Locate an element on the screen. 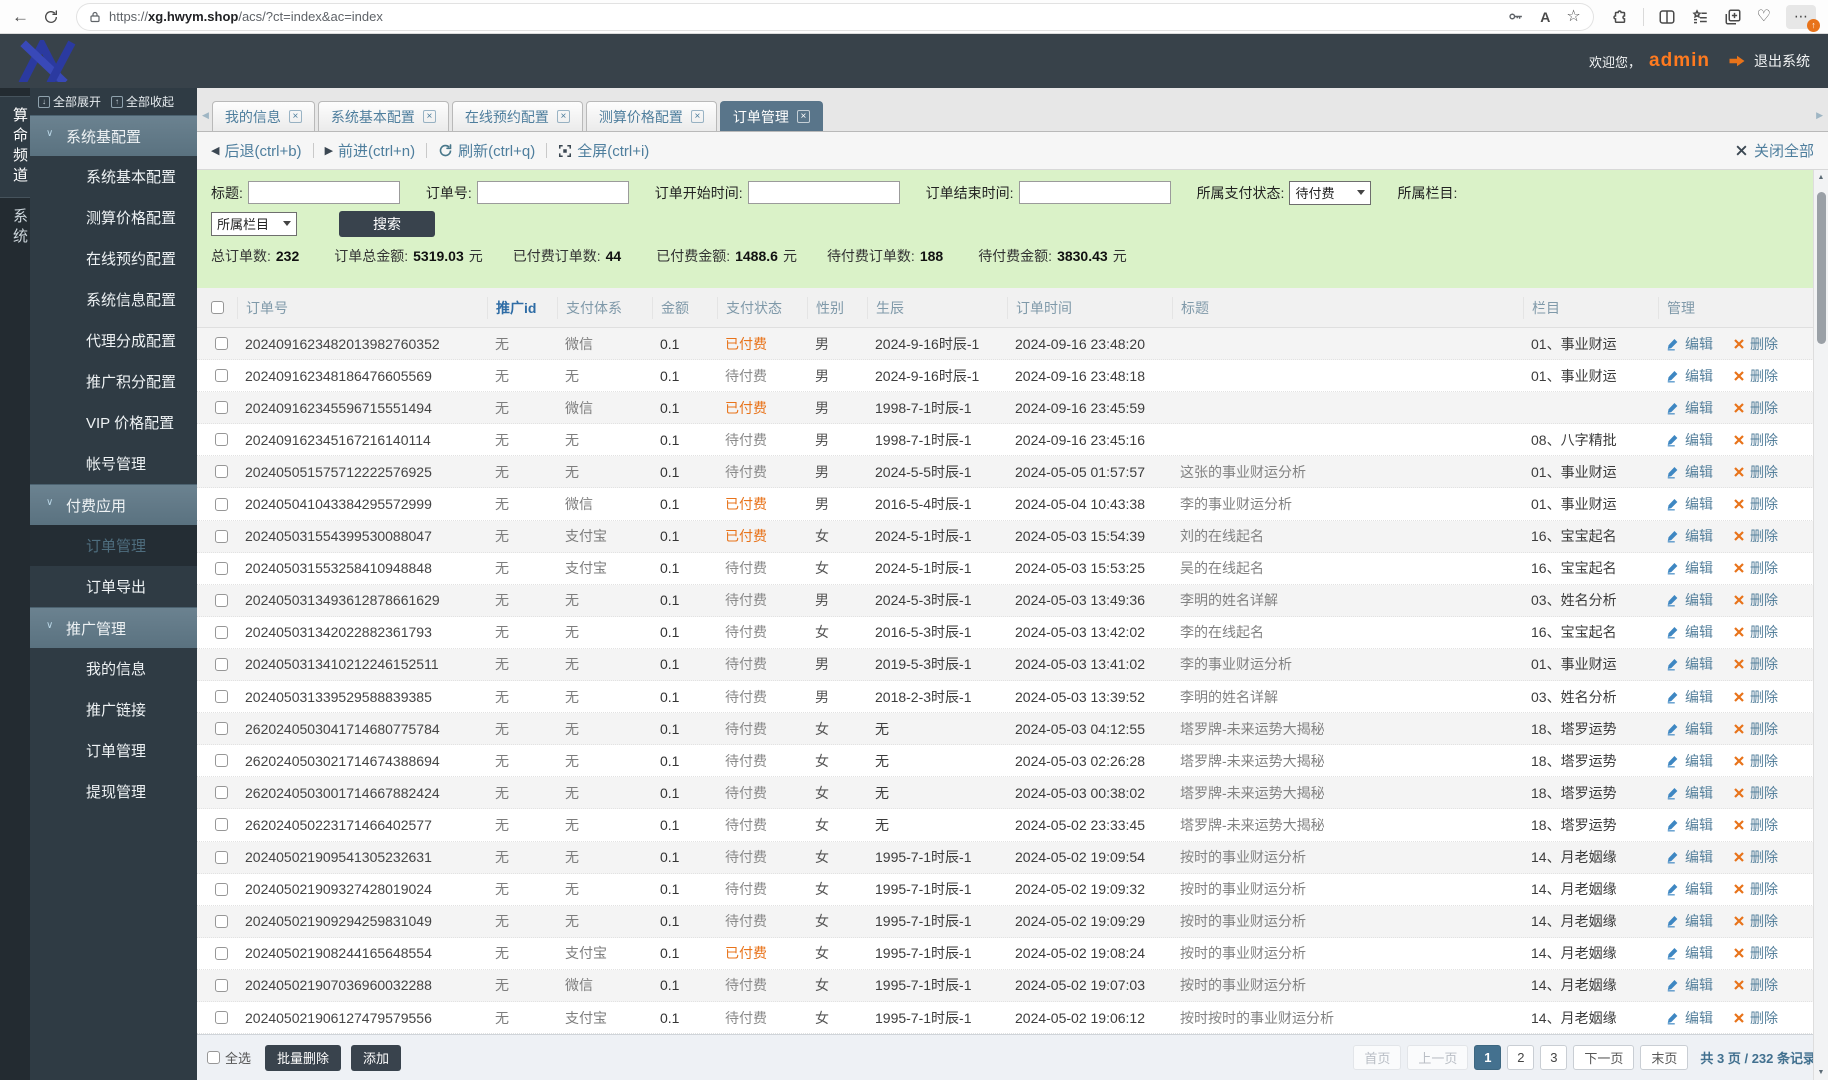 This screenshot has height=1080, width=1828. sidebar-item: ∨ 订单导出 is located at coordinates (113, 586).